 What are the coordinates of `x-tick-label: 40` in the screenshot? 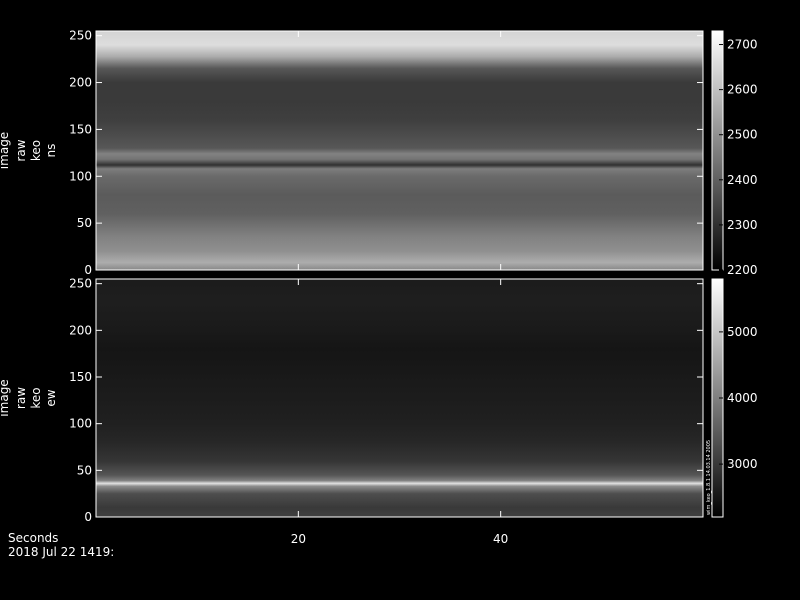 It's located at (500, 539).